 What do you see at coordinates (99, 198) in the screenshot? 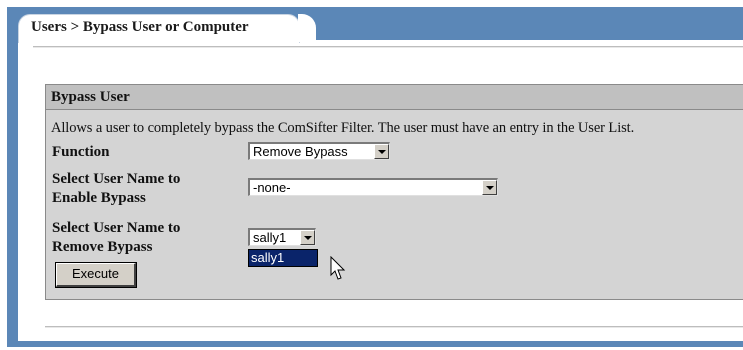
I see `enable-bypass-label-line2: Enable Bypass` at bounding box center [99, 198].